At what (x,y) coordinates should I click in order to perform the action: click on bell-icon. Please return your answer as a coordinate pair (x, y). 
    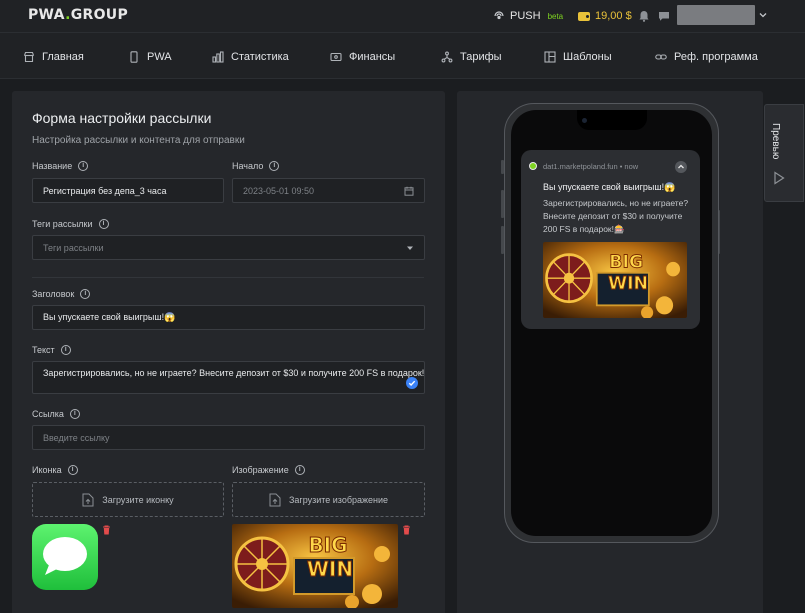
    Looking at the image, I should click on (644, 16).